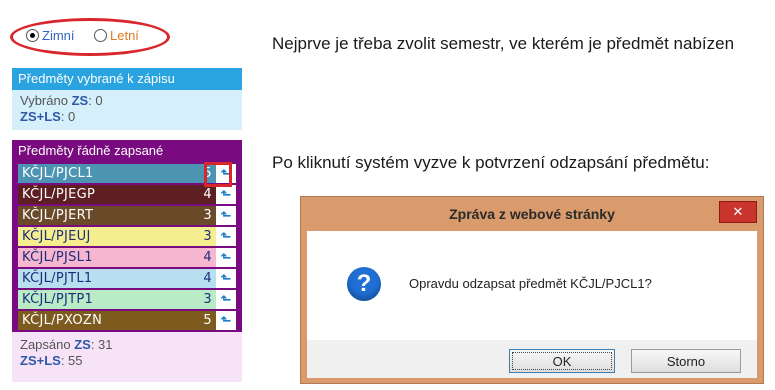  What do you see at coordinates (117, 320) in the screenshot?
I see `course-cell: KČJL/PXOZN 5` at bounding box center [117, 320].